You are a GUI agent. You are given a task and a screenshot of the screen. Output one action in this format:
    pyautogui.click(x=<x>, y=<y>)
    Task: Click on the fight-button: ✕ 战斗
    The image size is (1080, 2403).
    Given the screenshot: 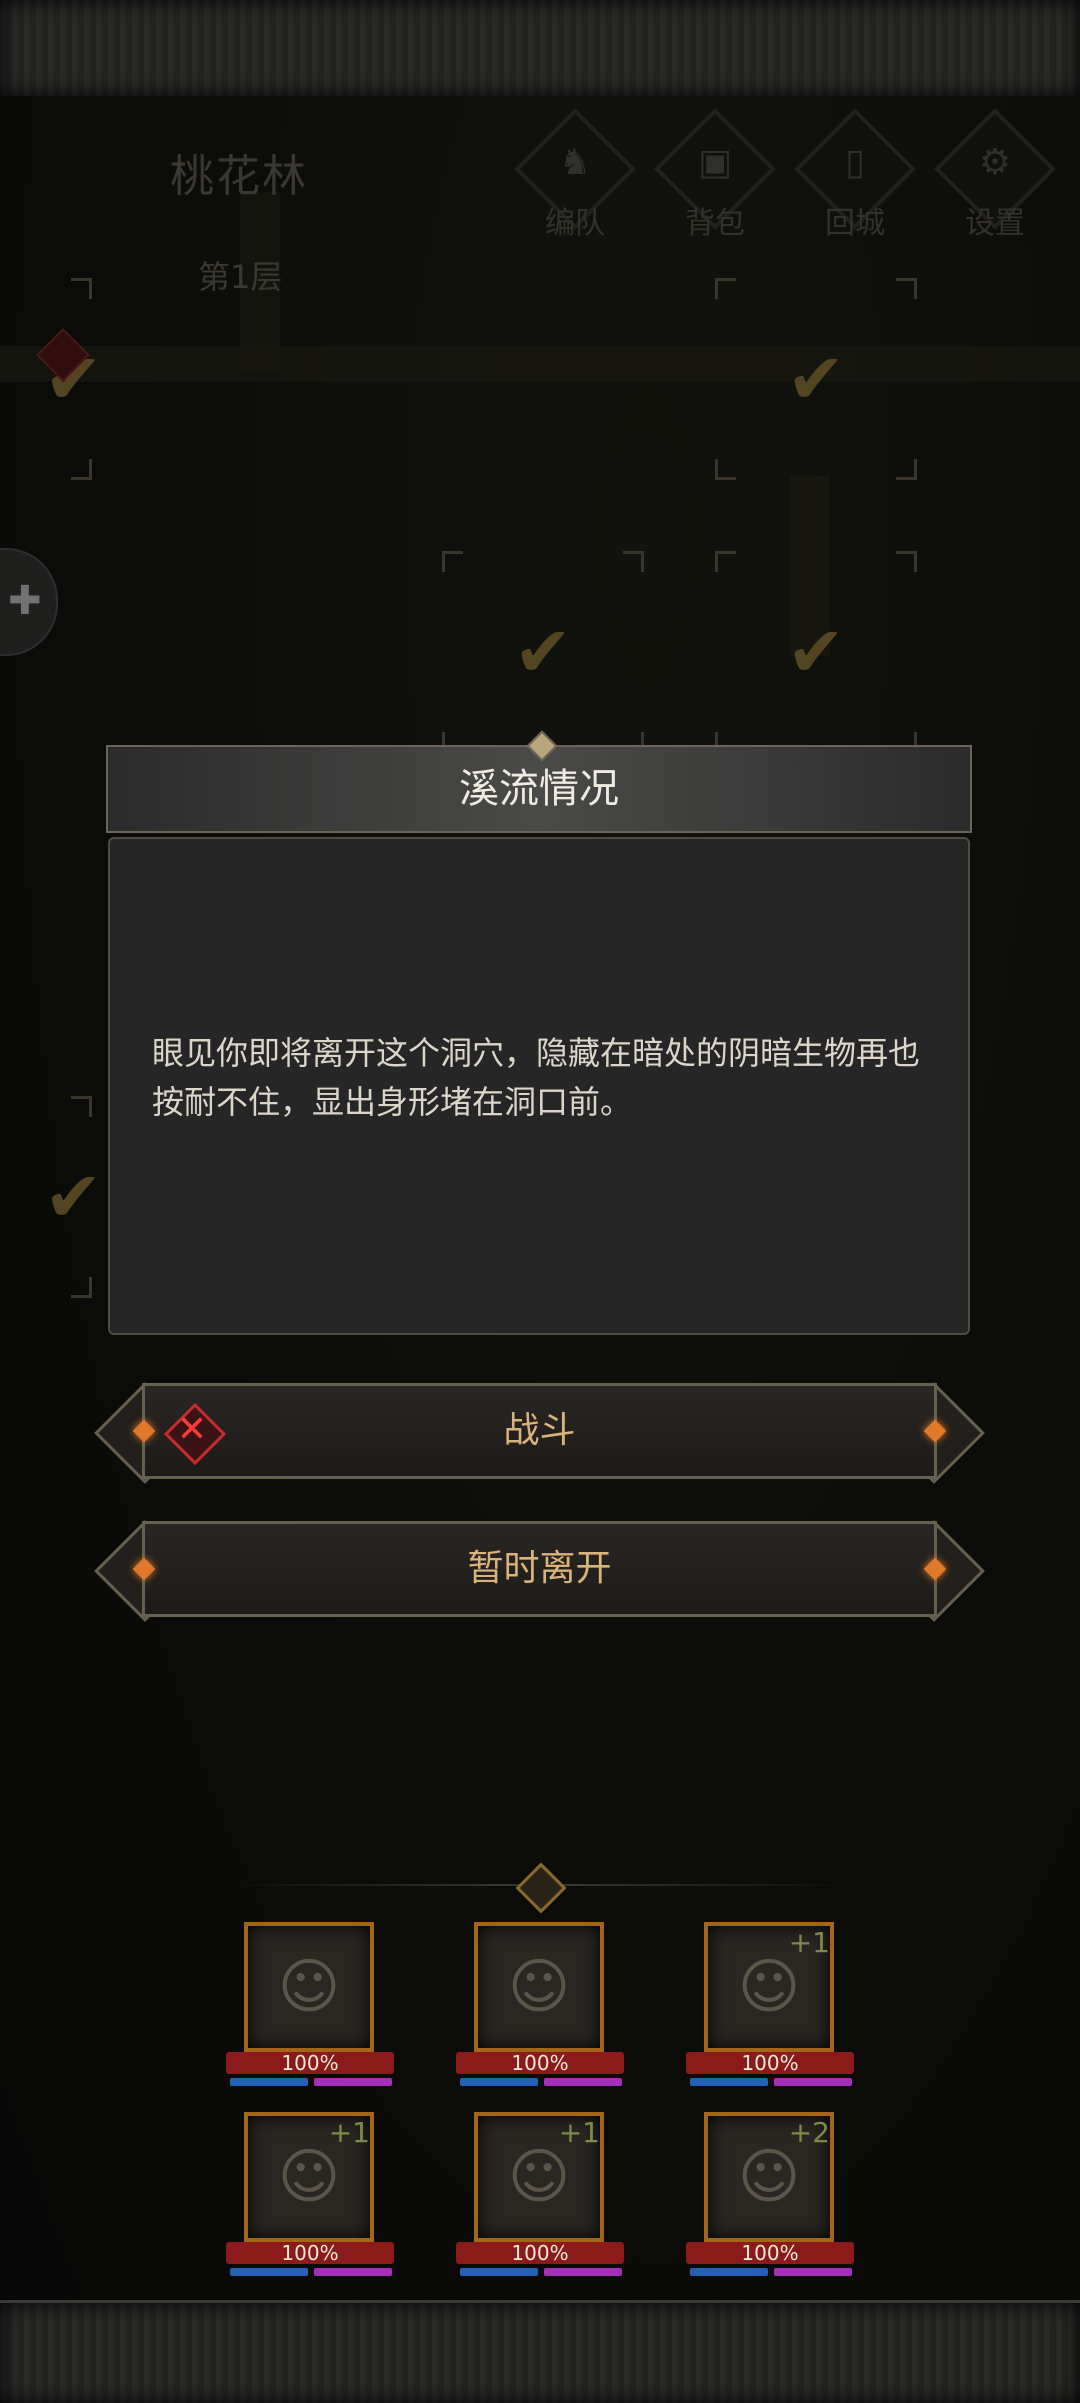 What is the action you would take?
    pyautogui.click(x=539, y=1433)
    